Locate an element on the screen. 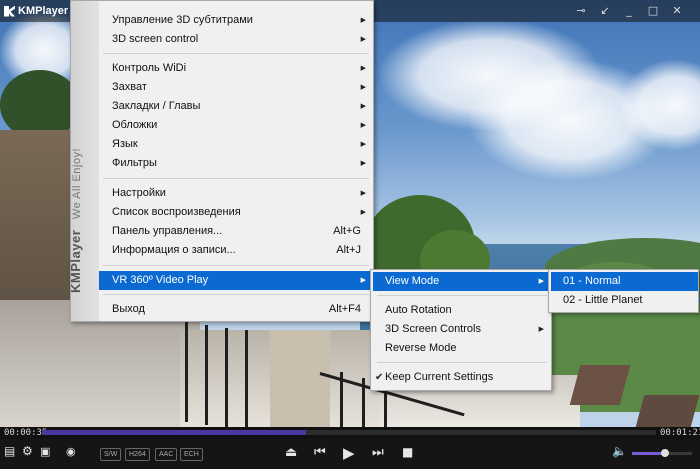 The image size is (700, 469). menu-item-3d-screen-controls: 3D Screen Controls ▶ is located at coordinates (462, 329).